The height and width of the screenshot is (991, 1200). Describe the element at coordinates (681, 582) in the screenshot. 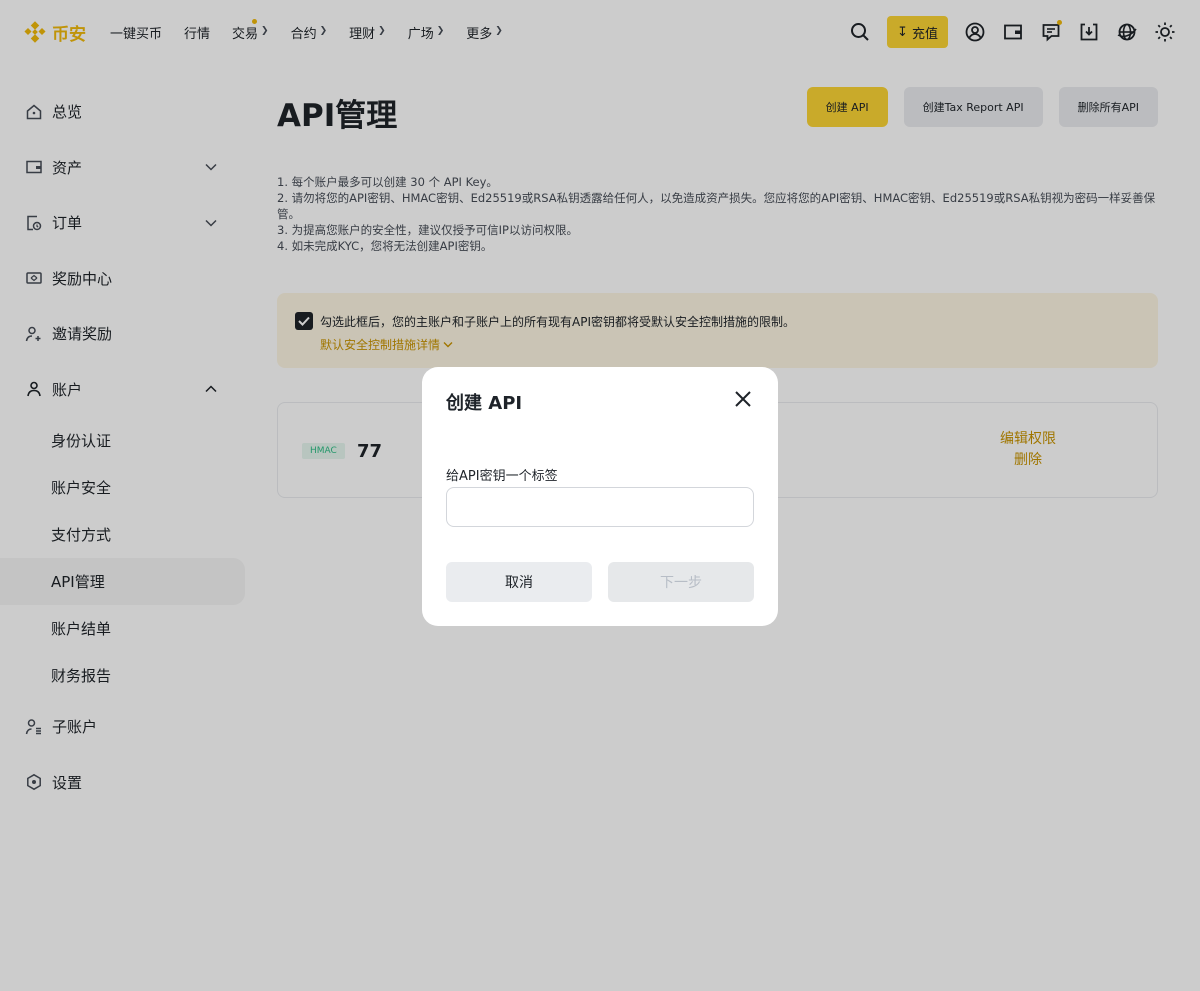

I see `next-step-button: 下一步` at that location.